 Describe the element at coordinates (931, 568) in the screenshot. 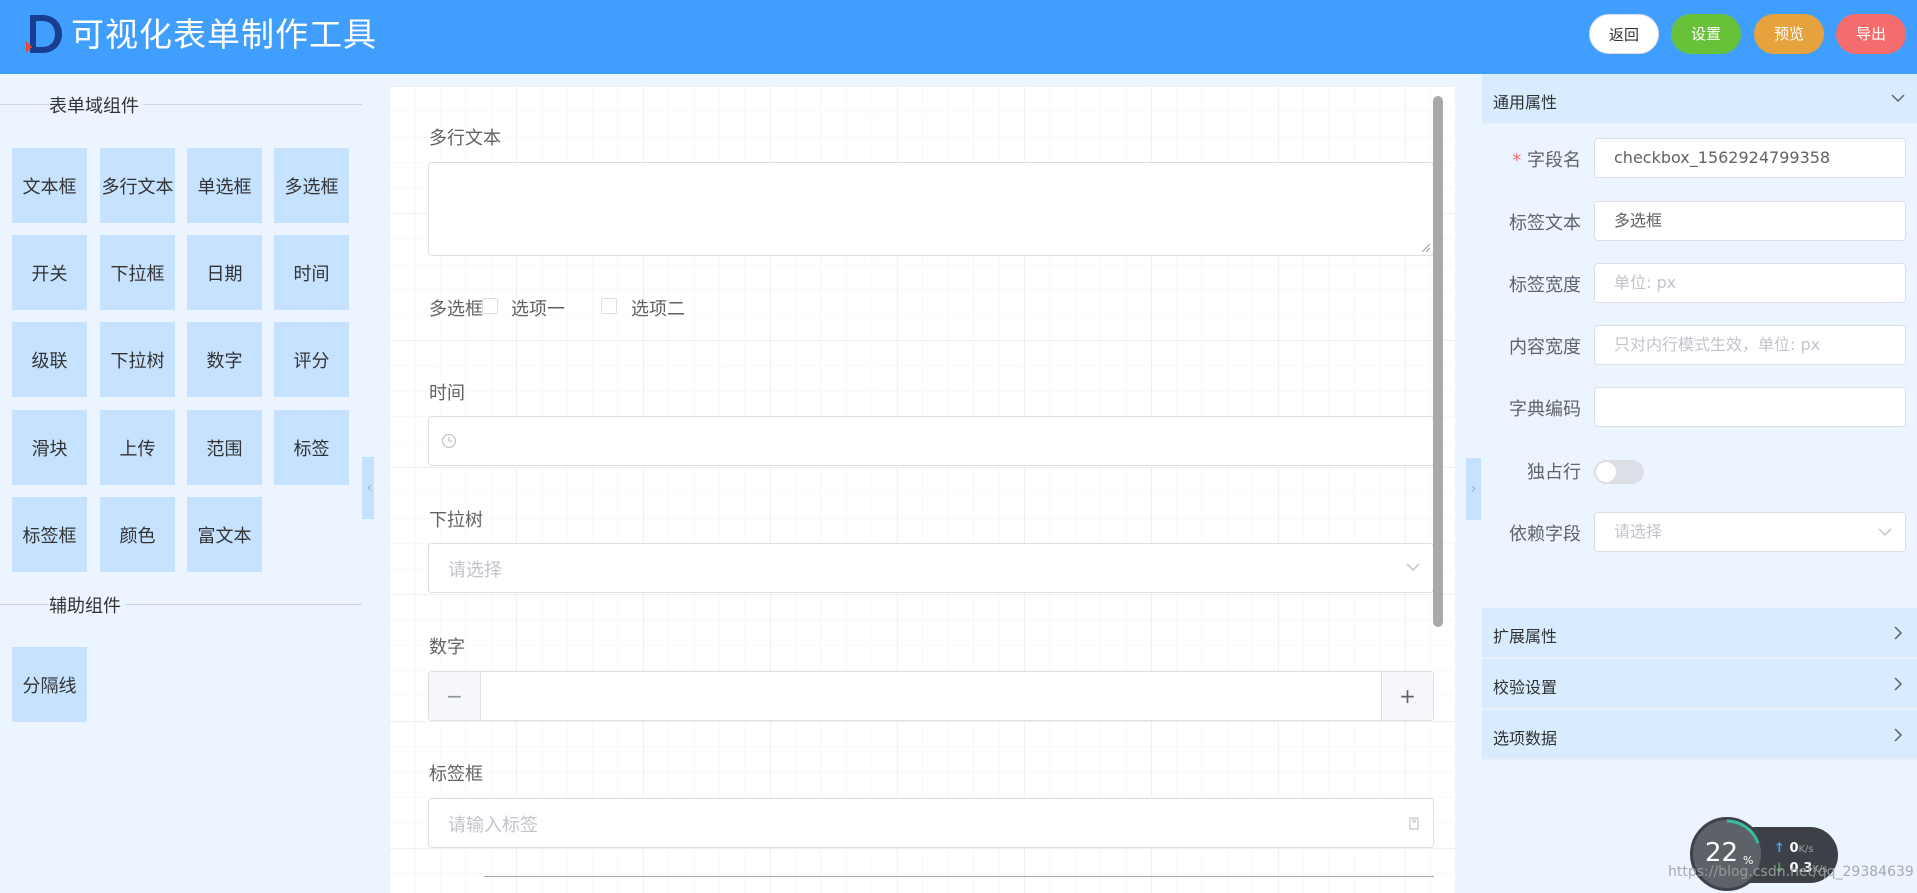

I see `tree-select-field: 请选择` at that location.